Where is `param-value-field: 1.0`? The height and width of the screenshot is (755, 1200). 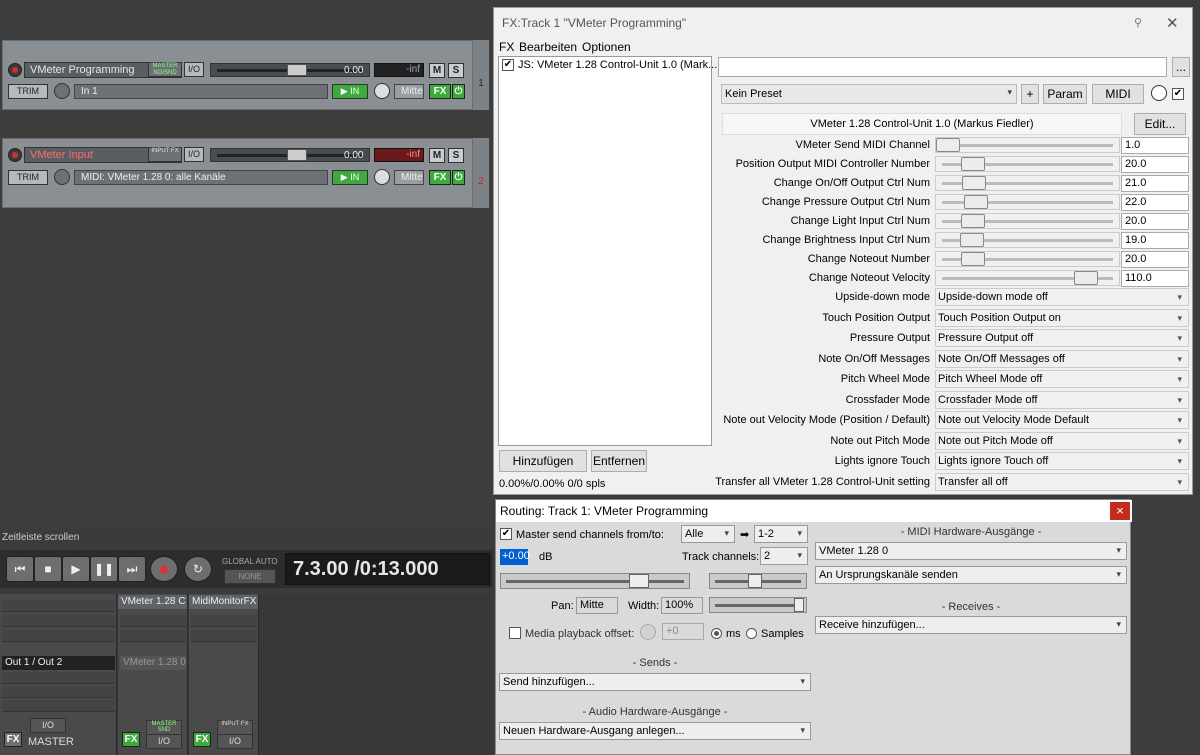 param-value-field: 1.0 is located at coordinates (1155, 145).